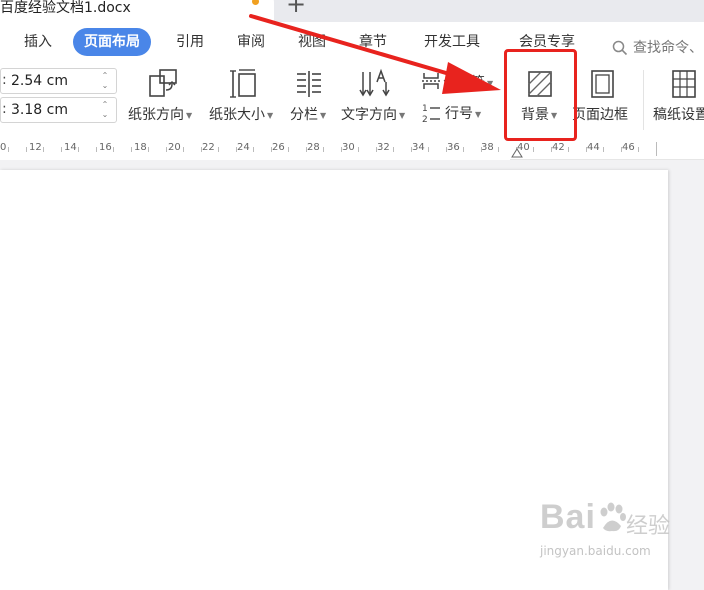 The height and width of the screenshot is (590, 704). Describe the element at coordinates (453, 147) in the screenshot. I see `ruler-label: 36` at that location.